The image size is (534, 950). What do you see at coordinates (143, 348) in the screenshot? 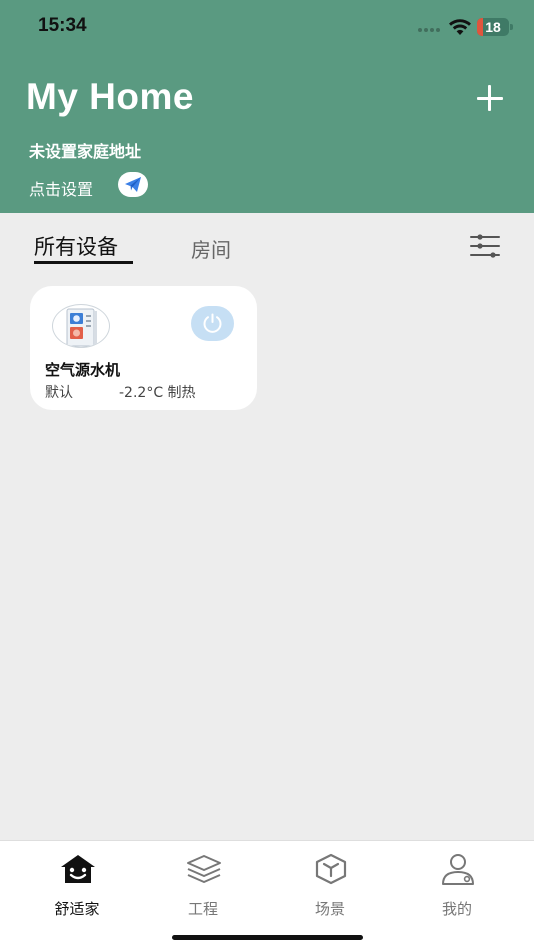
I see `device-card: 空气源水机 默认 -2.2°C 制热` at bounding box center [143, 348].